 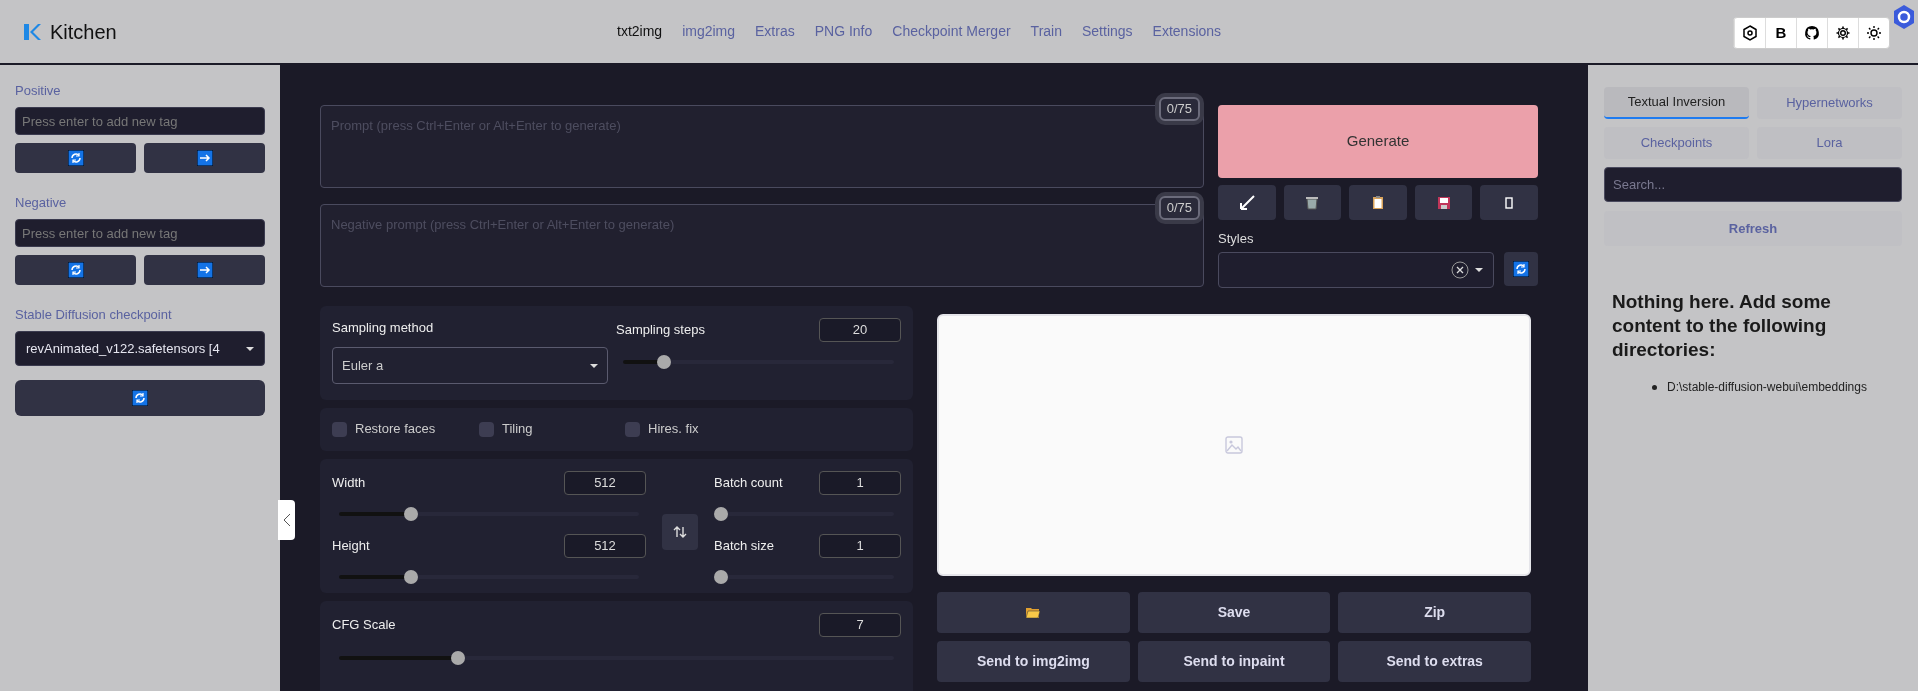 I want to click on refresh-button, so click(x=1521, y=268).